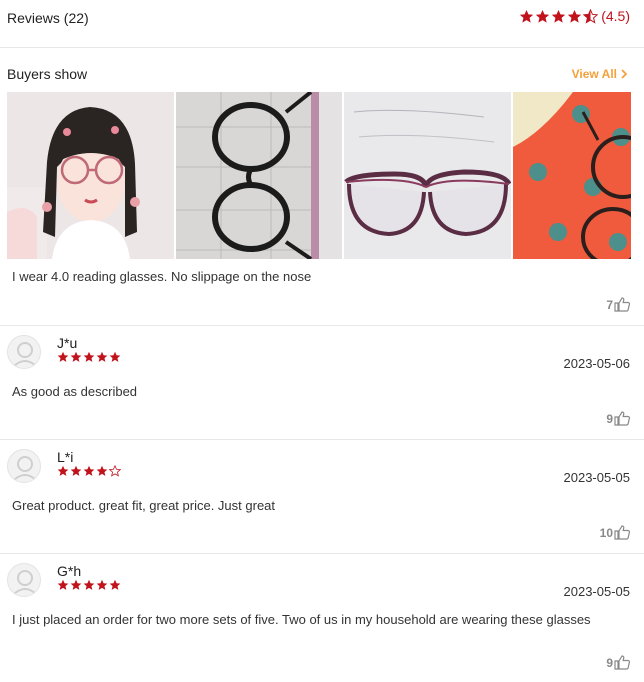 Image resolution: width=644 pixels, height=682 pixels. What do you see at coordinates (591, 16) in the screenshot?
I see `star-half-icon` at bounding box center [591, 16].